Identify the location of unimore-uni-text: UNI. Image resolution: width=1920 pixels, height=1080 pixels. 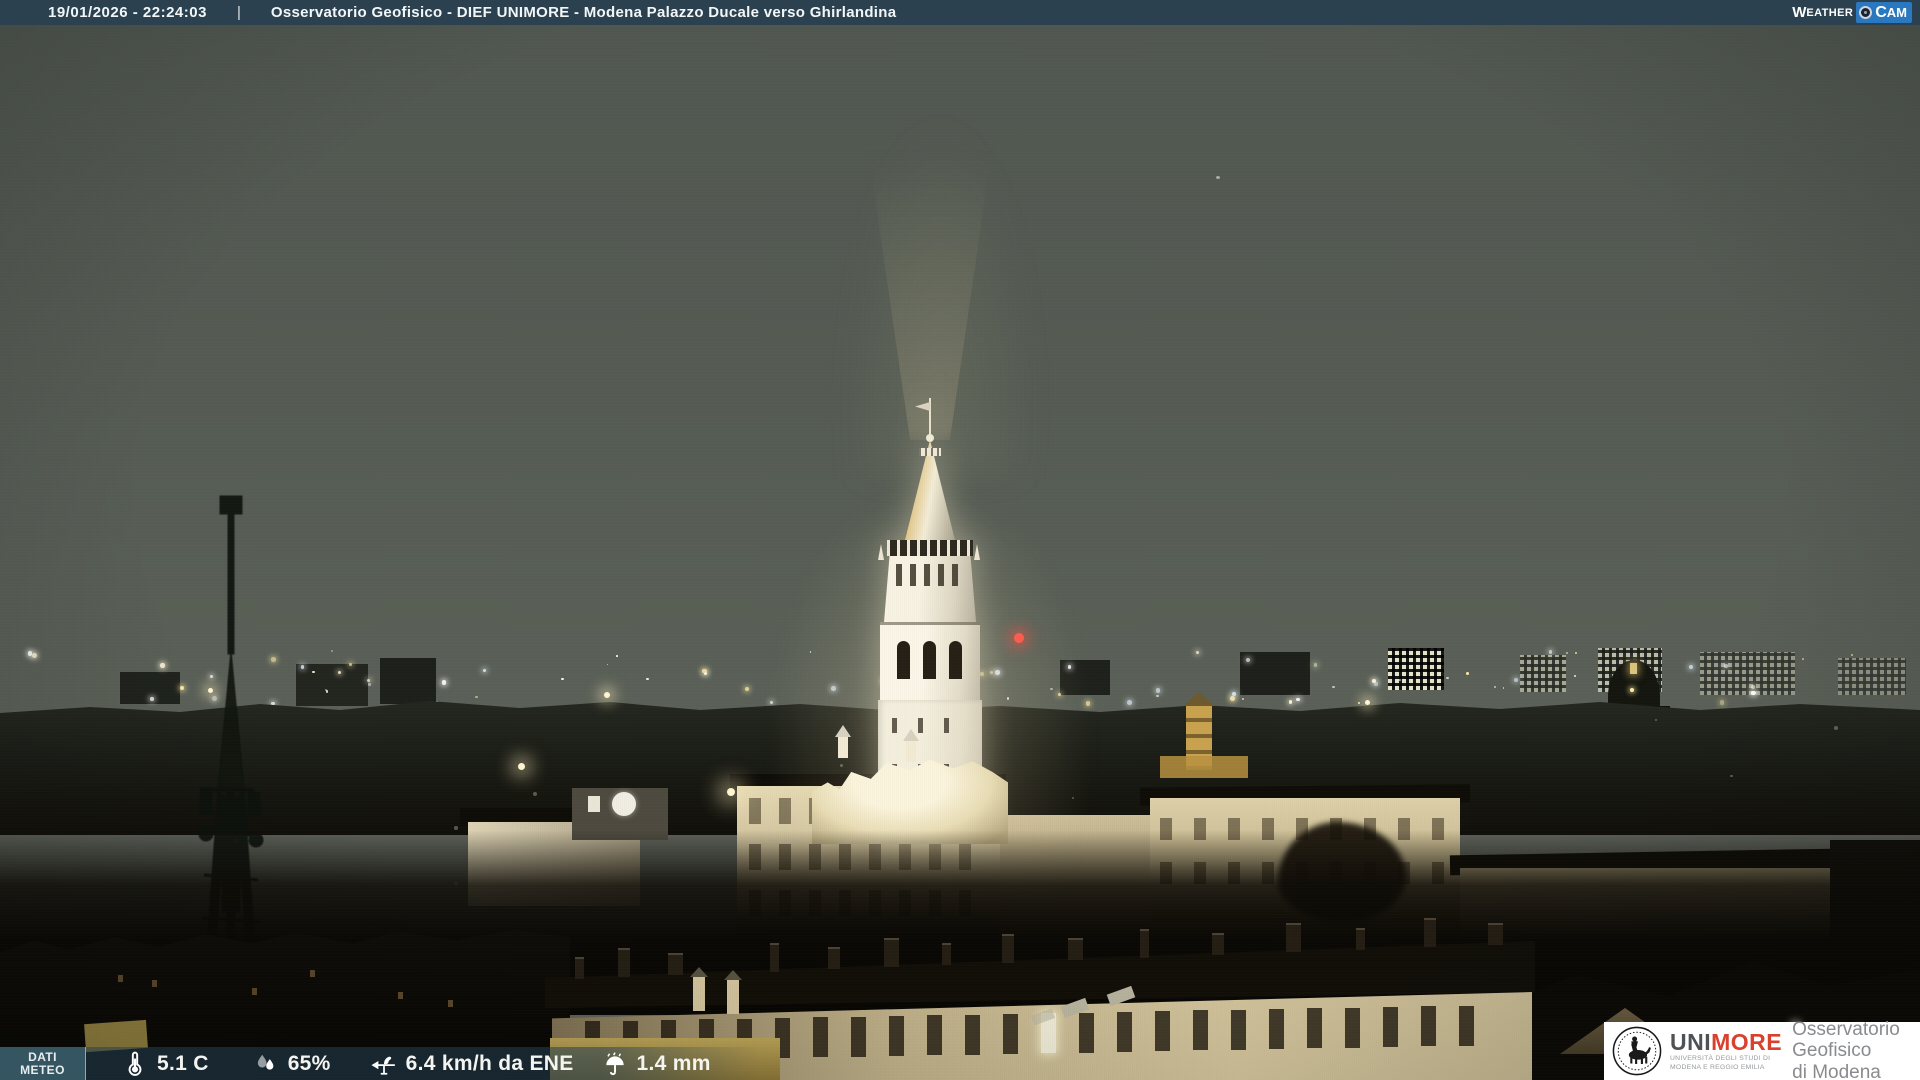
(1691, 1042).